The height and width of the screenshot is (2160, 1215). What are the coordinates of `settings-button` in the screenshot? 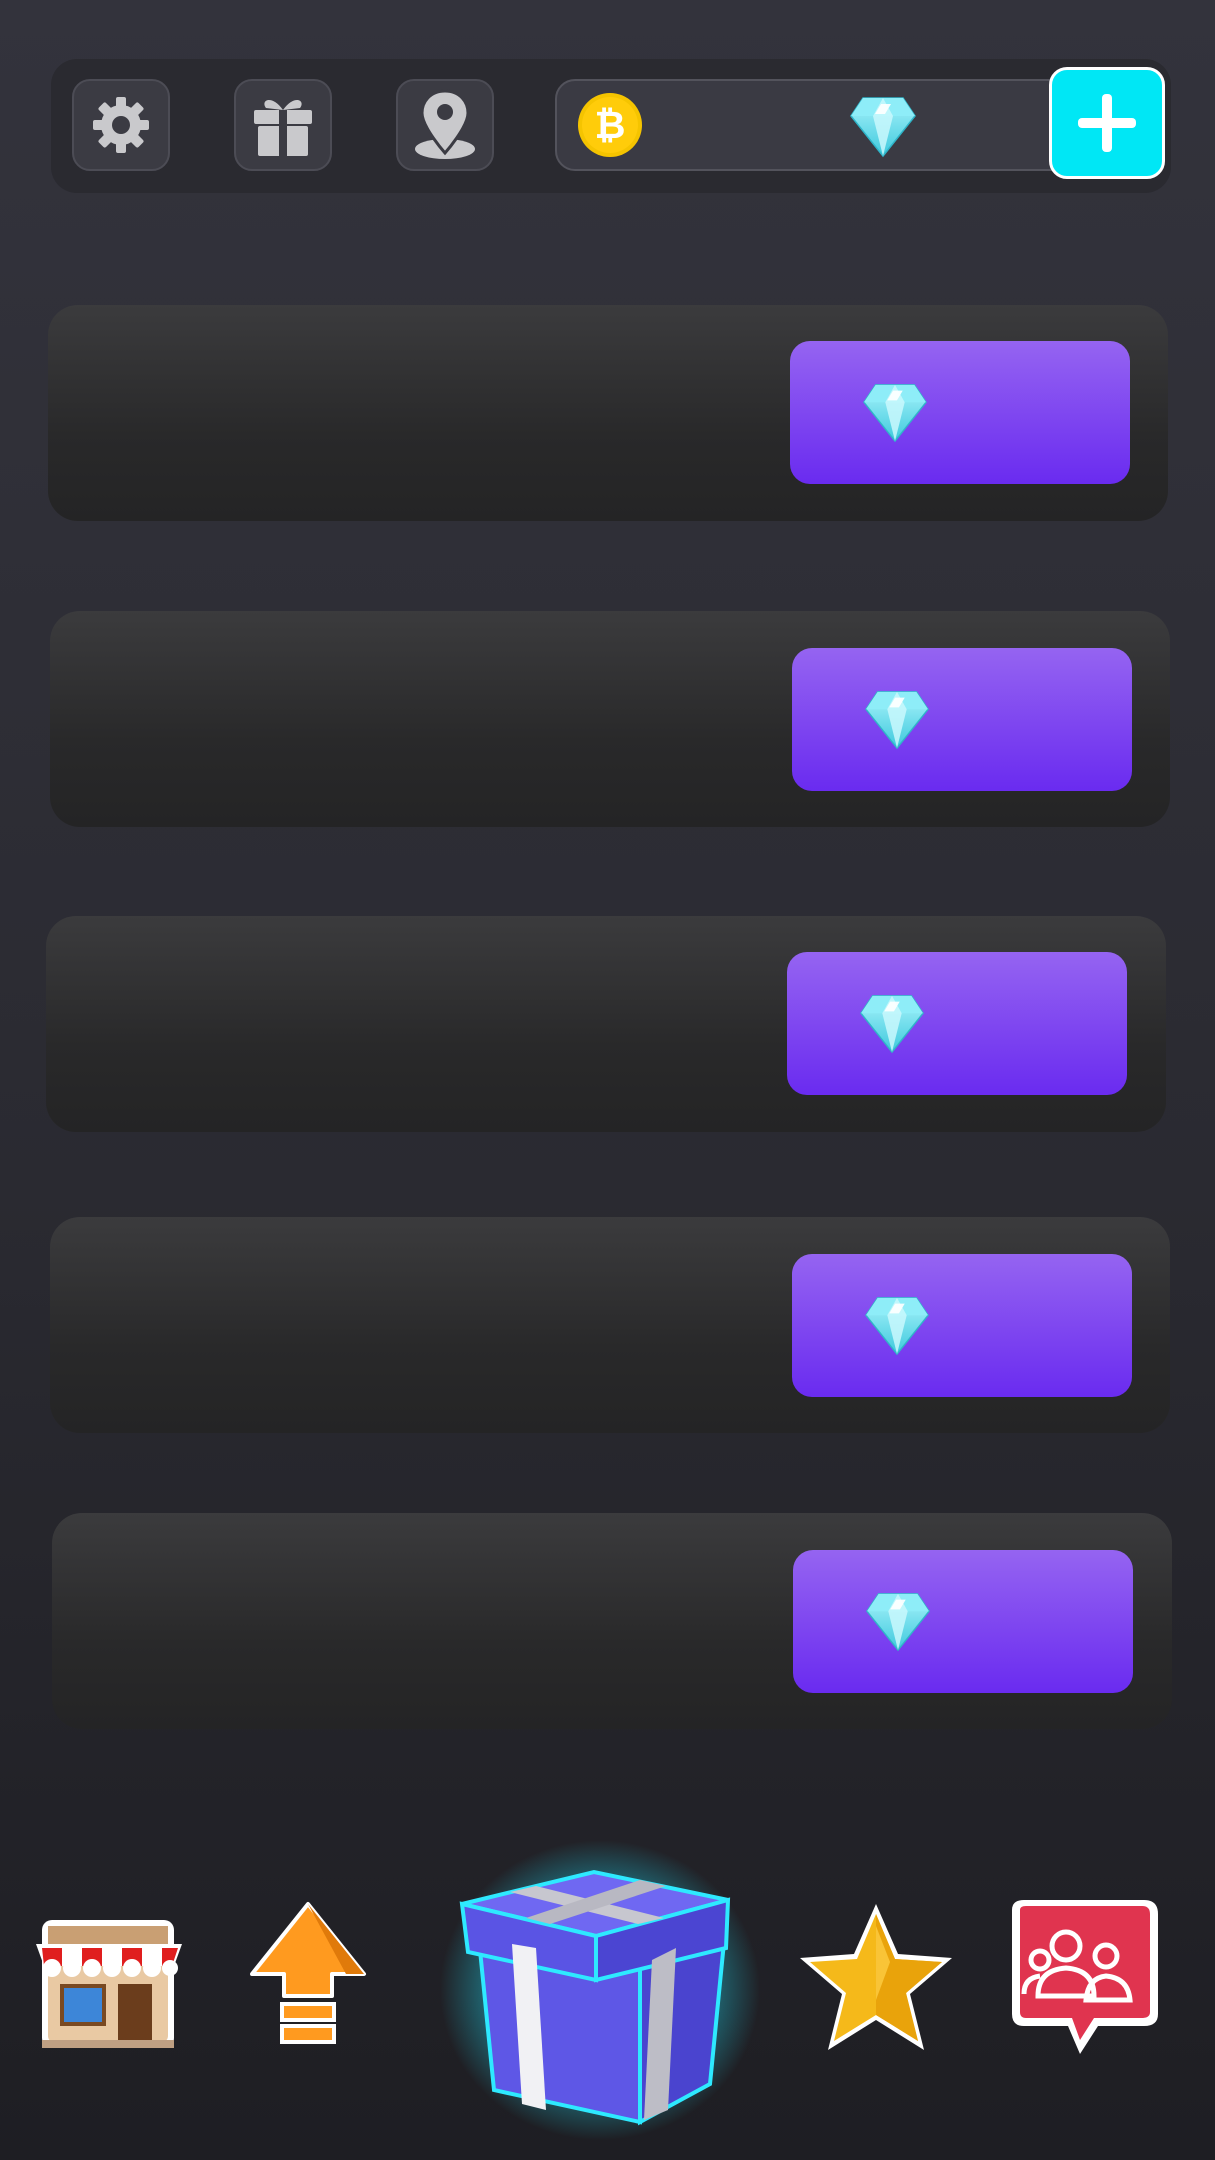 It's located at (121, 125).